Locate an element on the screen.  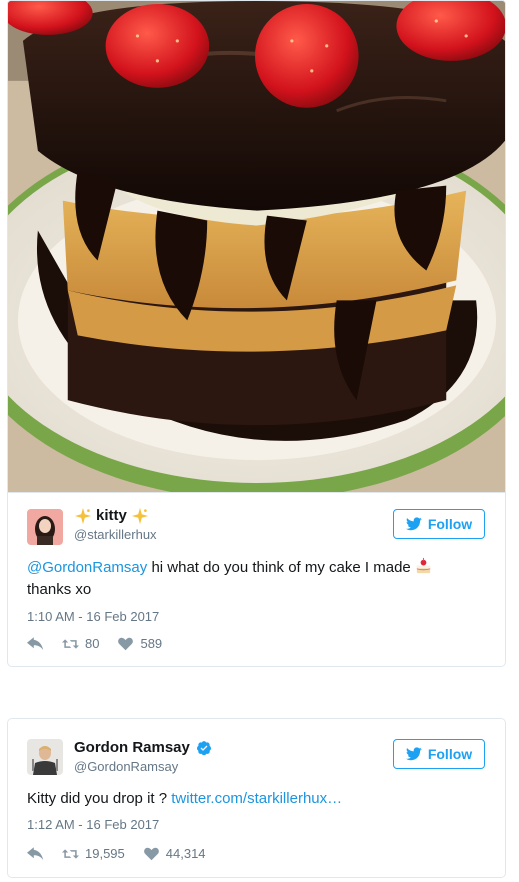
cake-emoji-icon is located at coordinates (423, 565).